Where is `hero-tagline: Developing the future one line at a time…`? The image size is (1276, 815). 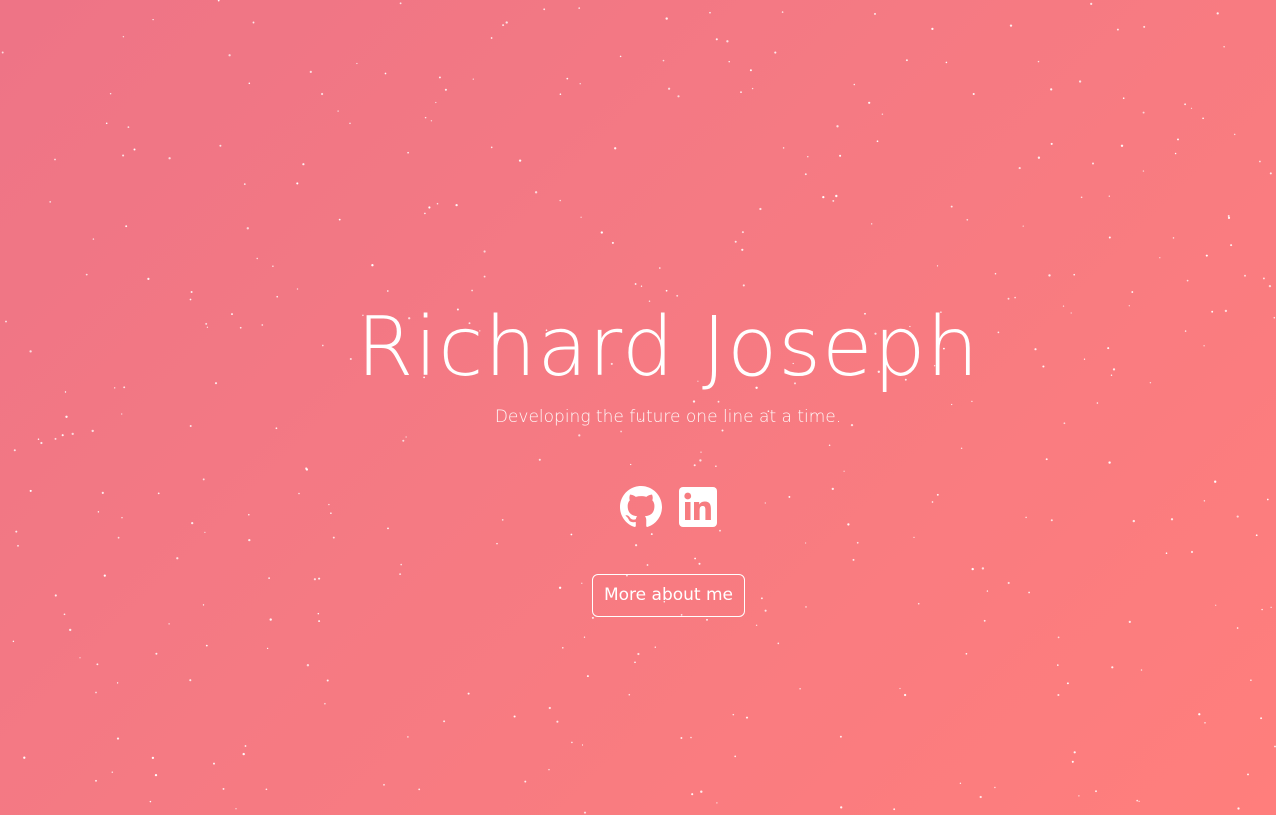
hero-tagline: Developing the future one line at a time… is located at coordinates (668, 417).